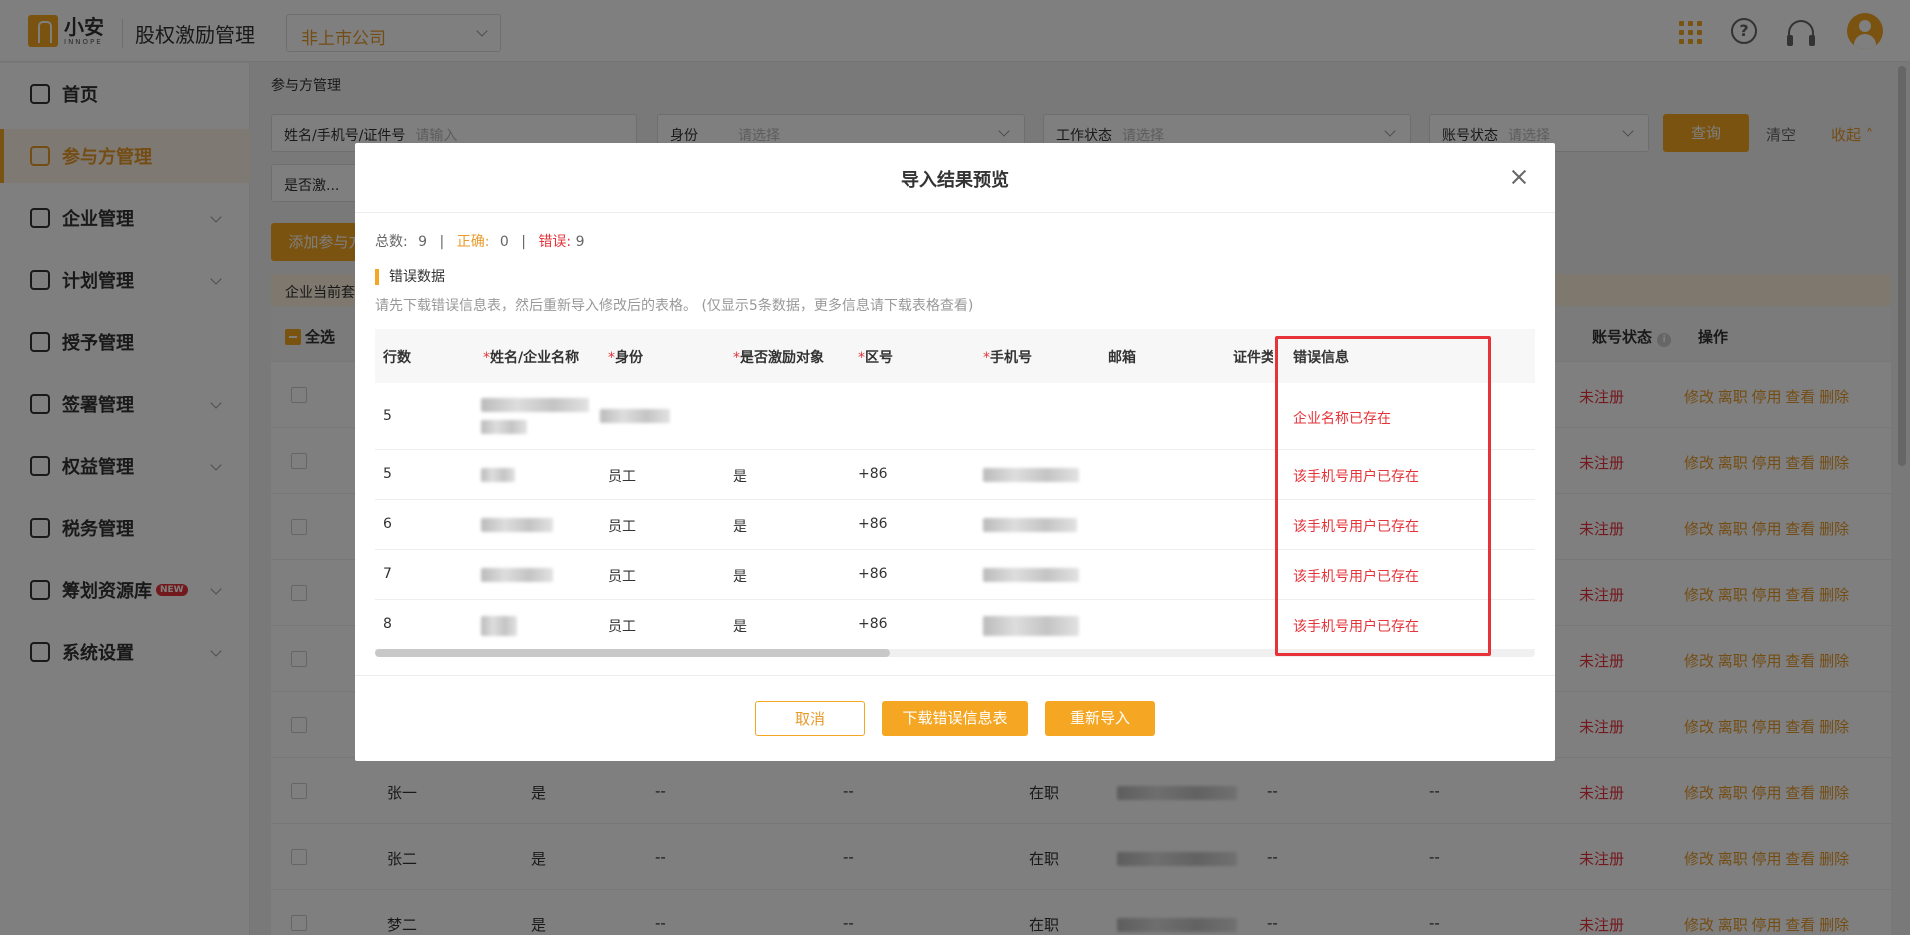 Image resolution: width=1910 pixels, height=935 pixels. Describe the element at coordinates (391, 242) in the screenshot. I see `total-label: 总数:` at that location.